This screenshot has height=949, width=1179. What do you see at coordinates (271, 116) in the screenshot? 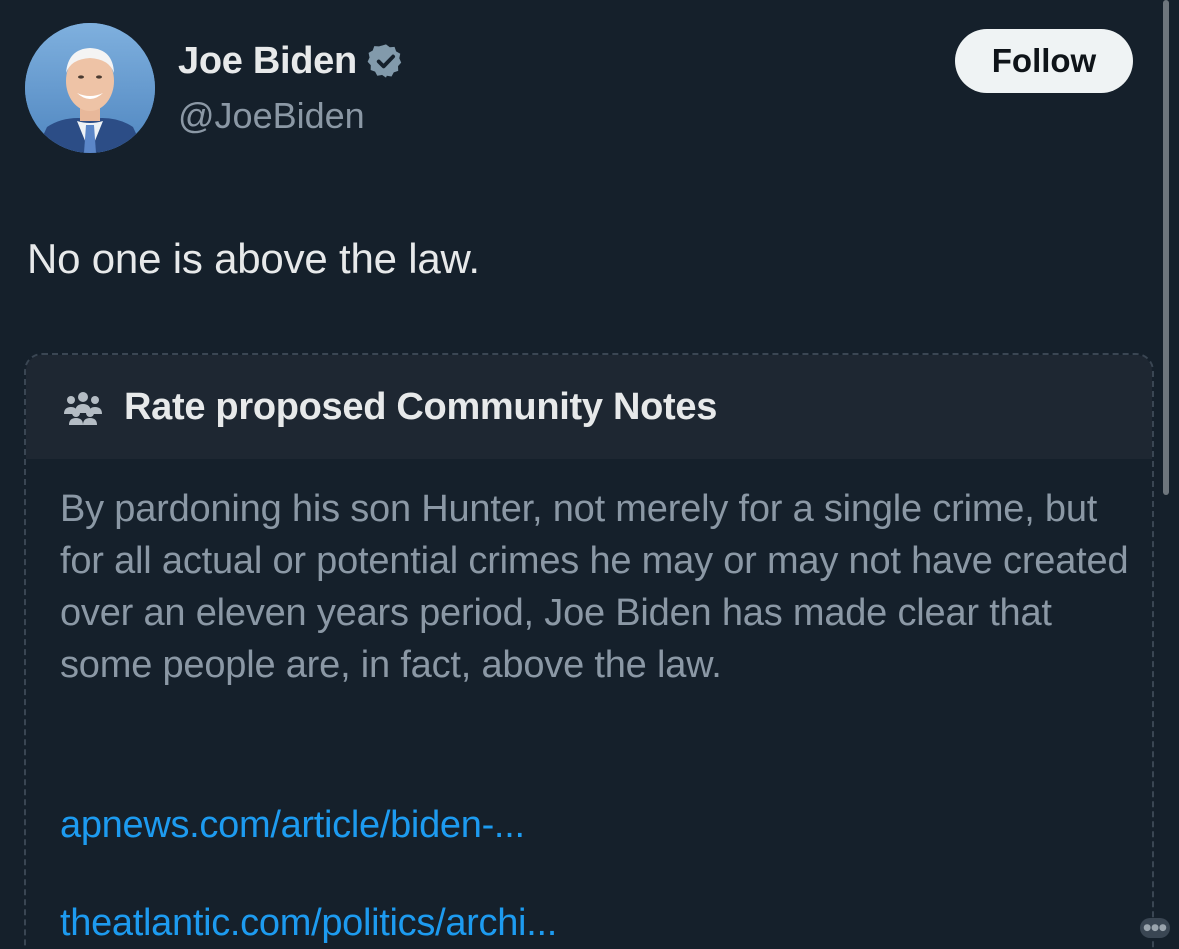
I see `user-handle: @JoeBiden` at bounding box center [271, 116].